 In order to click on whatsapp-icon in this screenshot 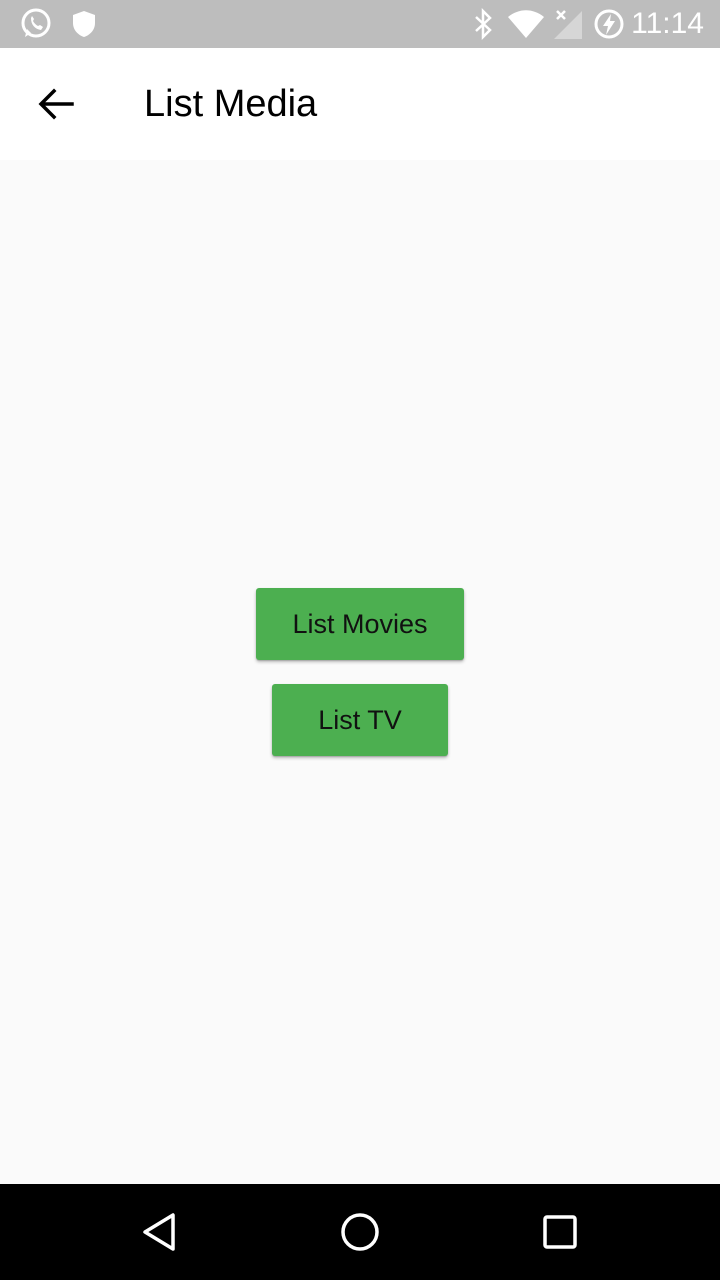, I will do `click(36, 24)`.